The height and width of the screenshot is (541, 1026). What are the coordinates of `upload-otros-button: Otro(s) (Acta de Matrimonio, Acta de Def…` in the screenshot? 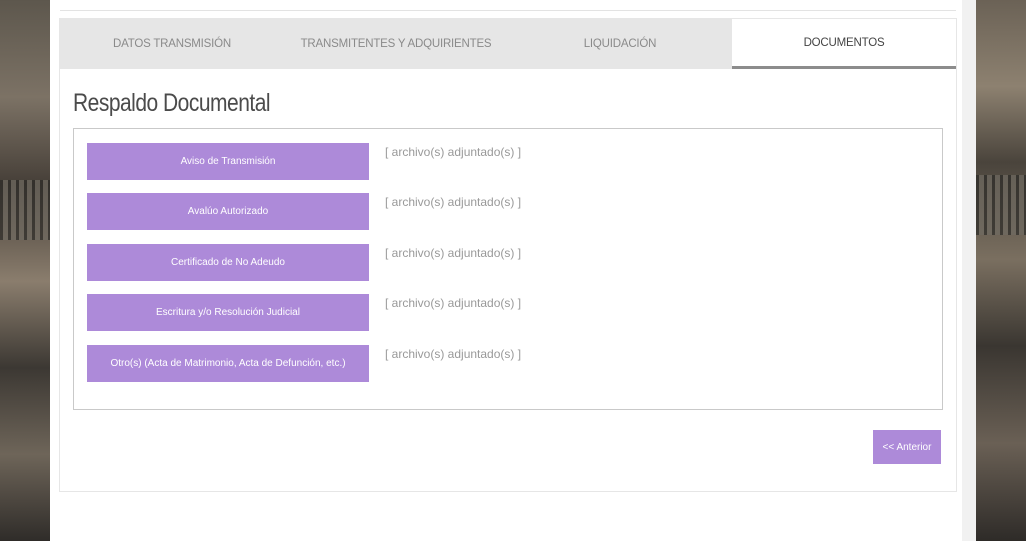 It's located at (228, 363).